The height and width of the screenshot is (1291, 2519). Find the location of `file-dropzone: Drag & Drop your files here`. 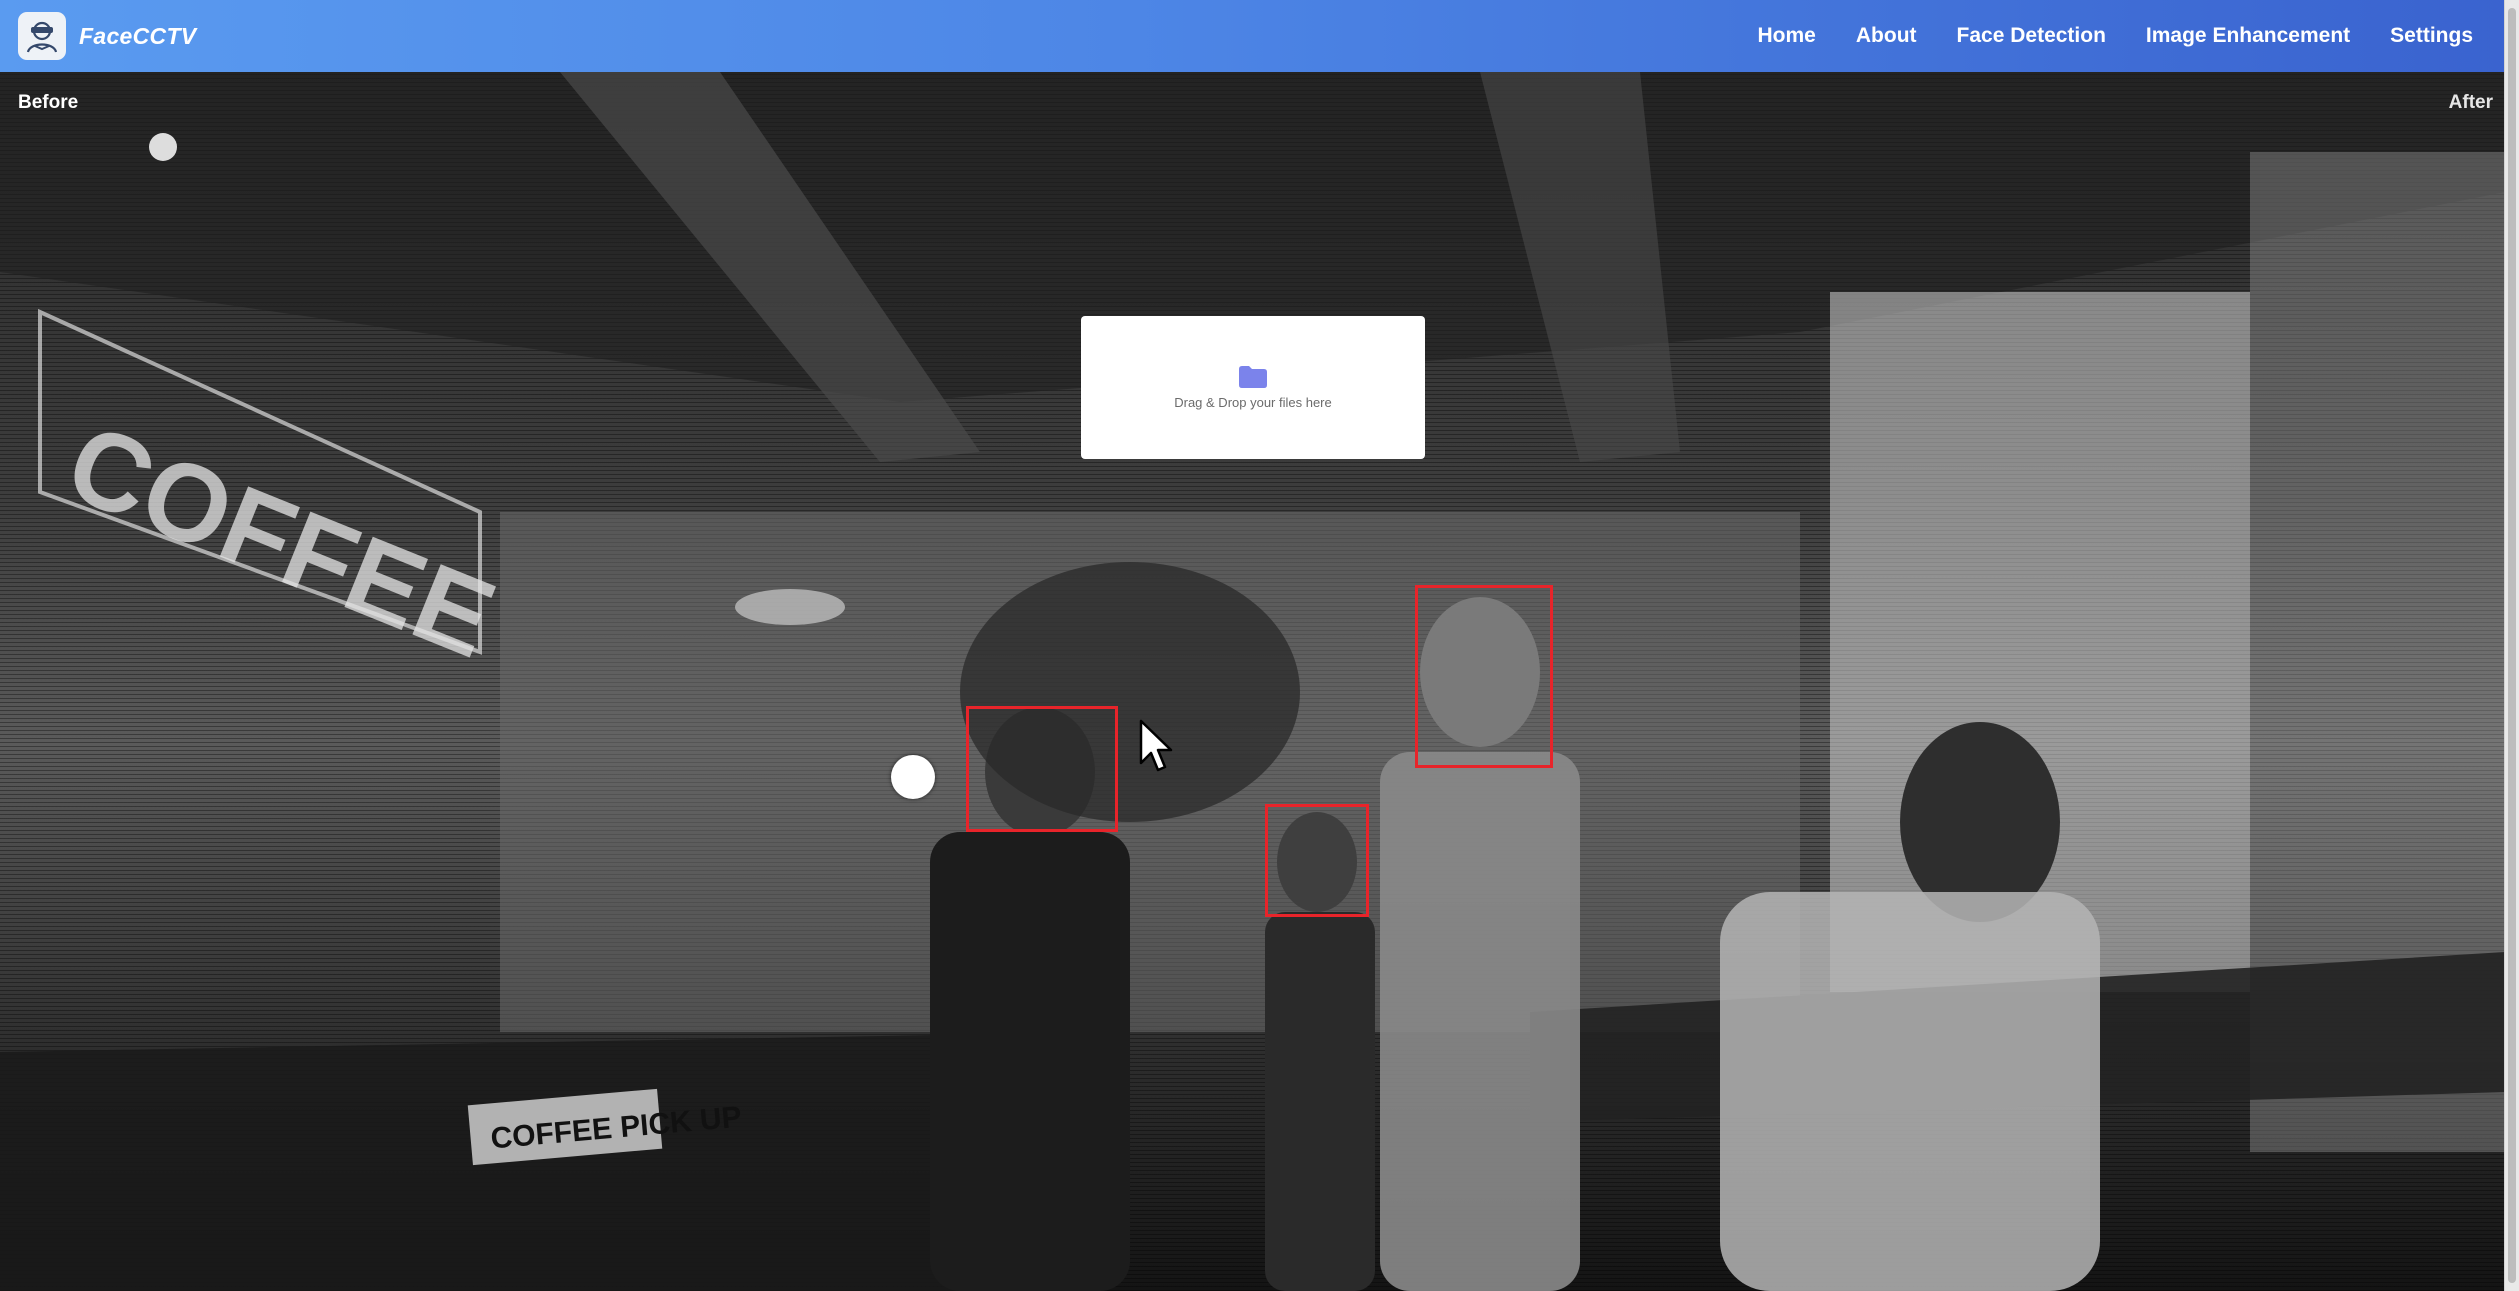

file-dropzone: Drag & Drop your files here is located at coordinates (1253, 387).